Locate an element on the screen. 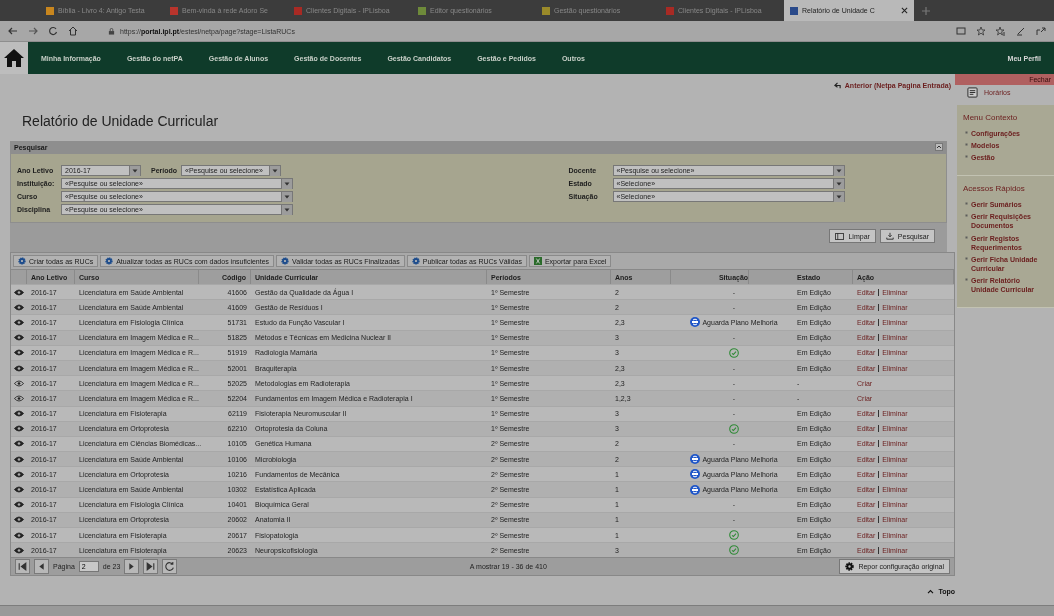 The image size is (1054, 616). back-arrow-icon is located at coordinates (837, 85).